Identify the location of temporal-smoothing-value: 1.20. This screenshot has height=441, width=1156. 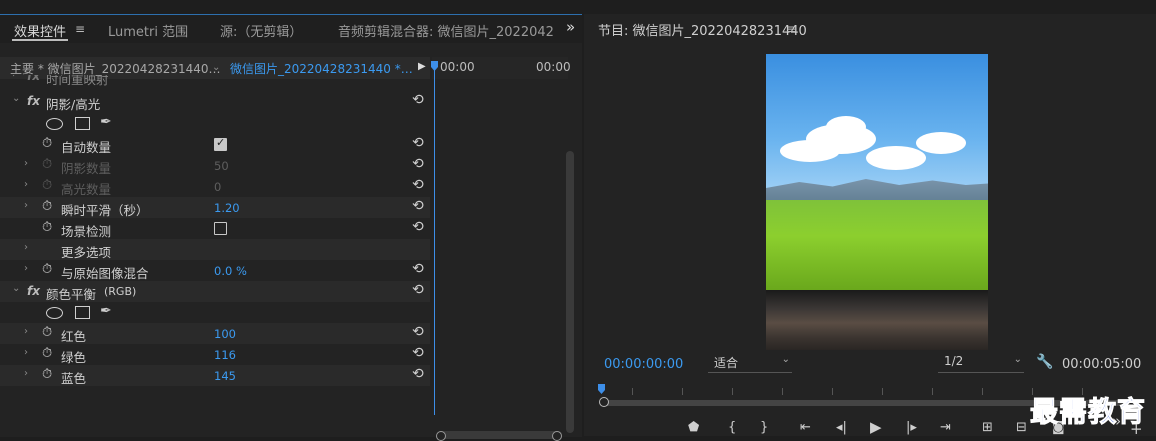
(227, 208).